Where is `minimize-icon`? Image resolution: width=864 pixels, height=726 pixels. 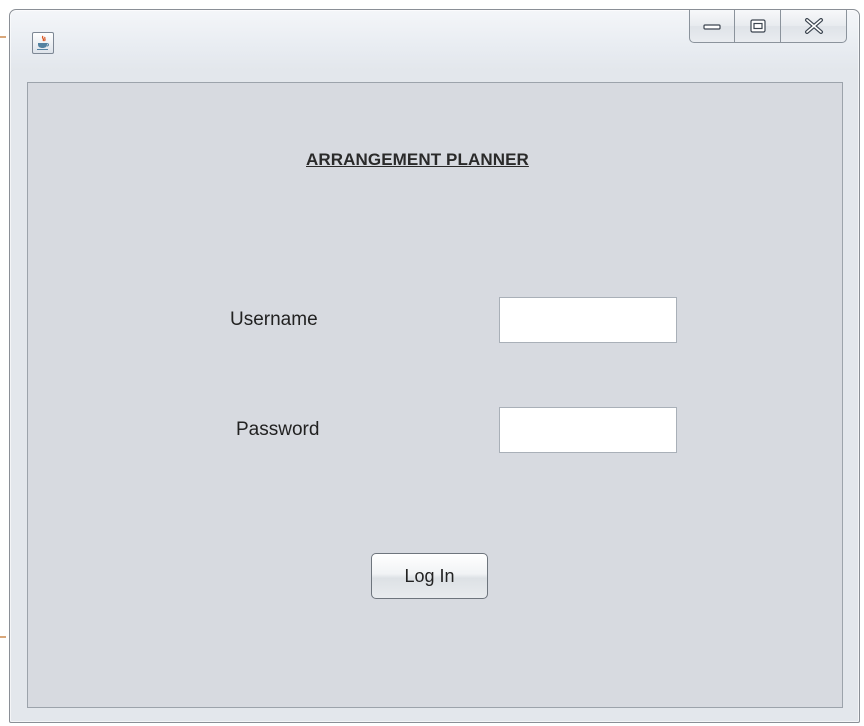
minimize-icon is located at coordinates (712, 27).